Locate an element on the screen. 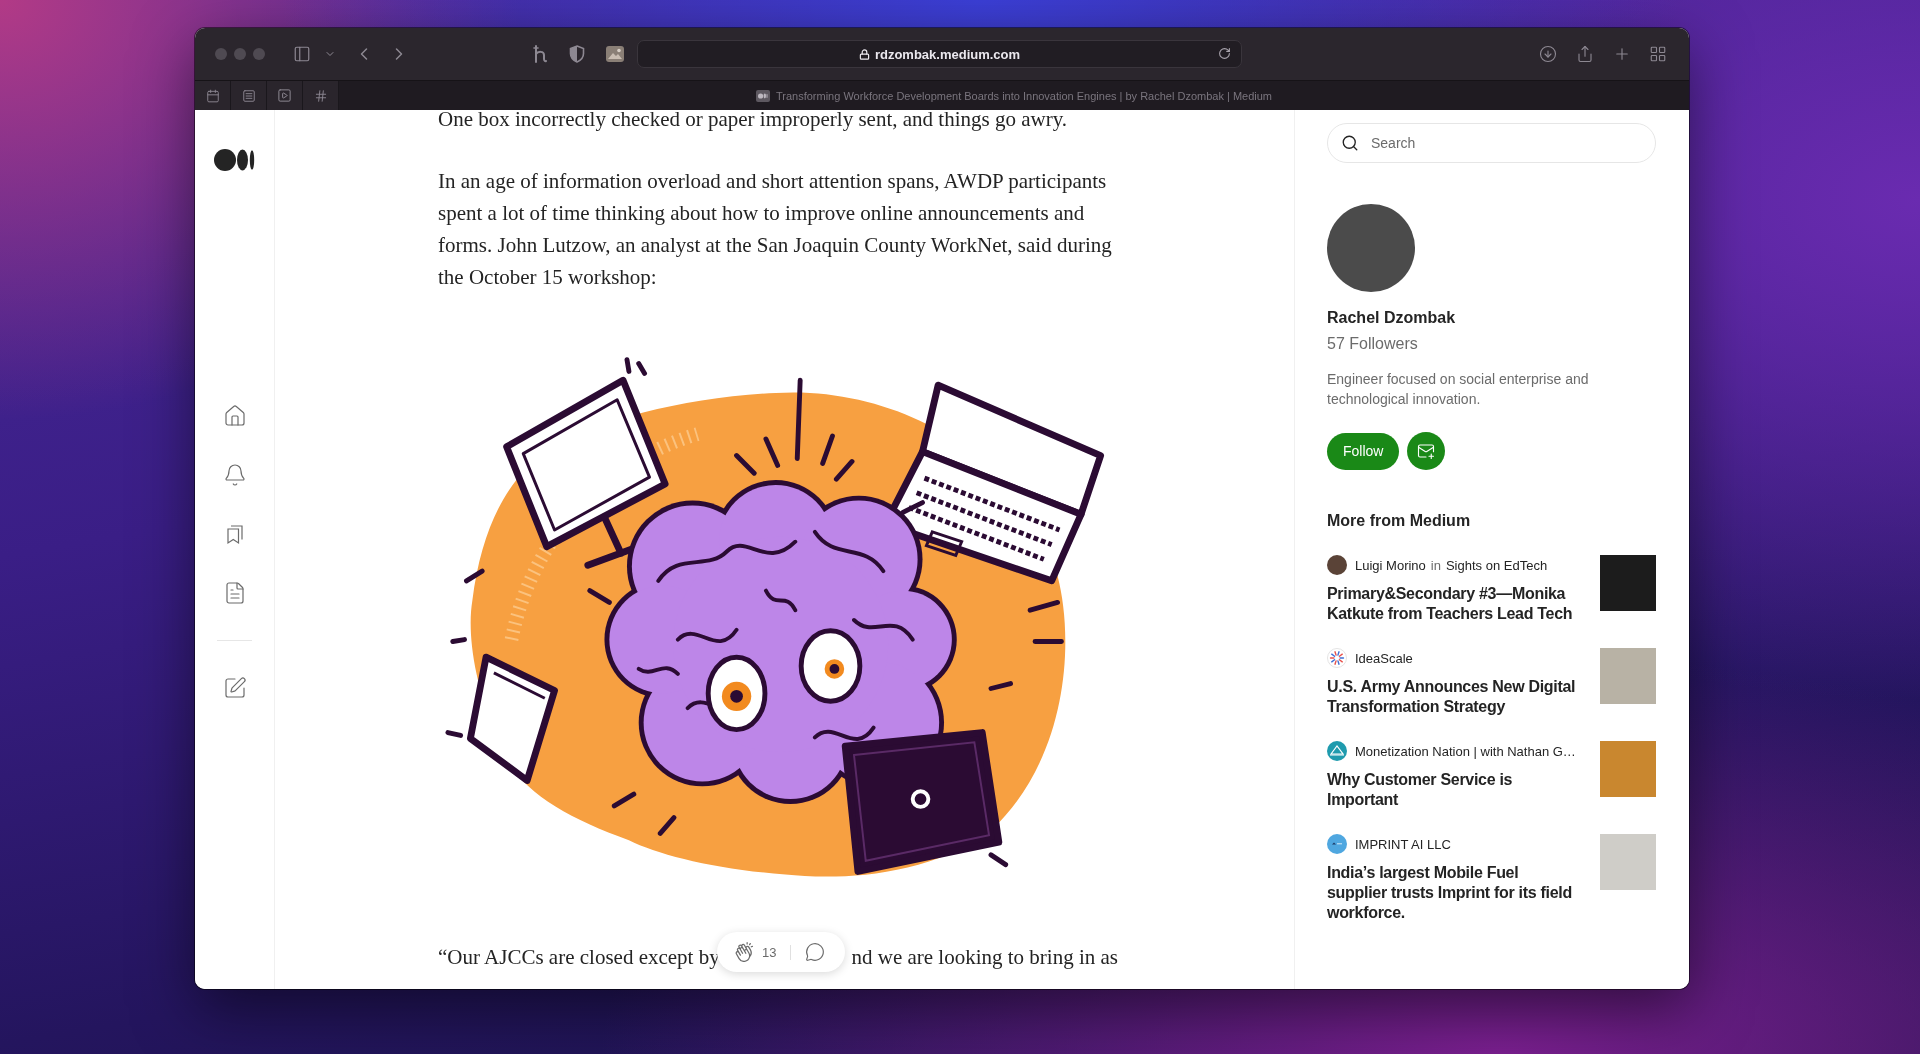 This screenshot has width=1920, height=1054. avatar-placeholder is located at coordinates (1337, 565).